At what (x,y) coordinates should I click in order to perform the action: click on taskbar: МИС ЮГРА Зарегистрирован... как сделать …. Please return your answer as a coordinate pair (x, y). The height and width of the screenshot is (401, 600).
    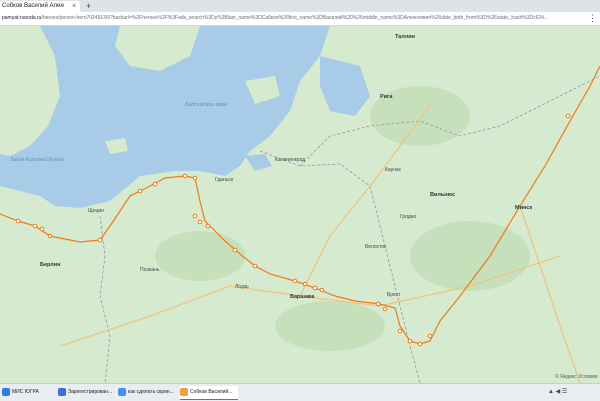
    Looking at the image, I should click on (300, 392).